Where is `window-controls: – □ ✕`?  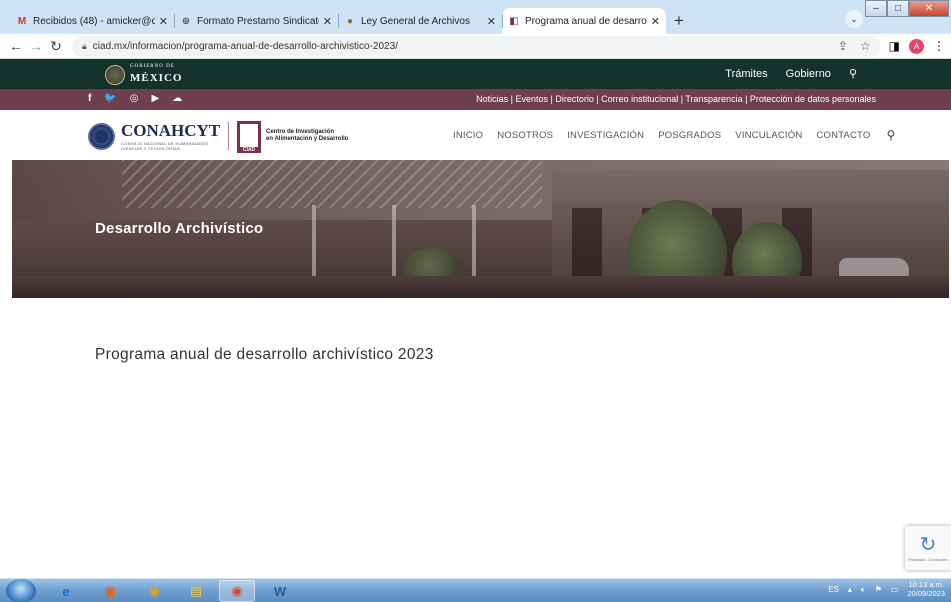
window-controls: – □ ✕ is located at coordinates (907, 8).